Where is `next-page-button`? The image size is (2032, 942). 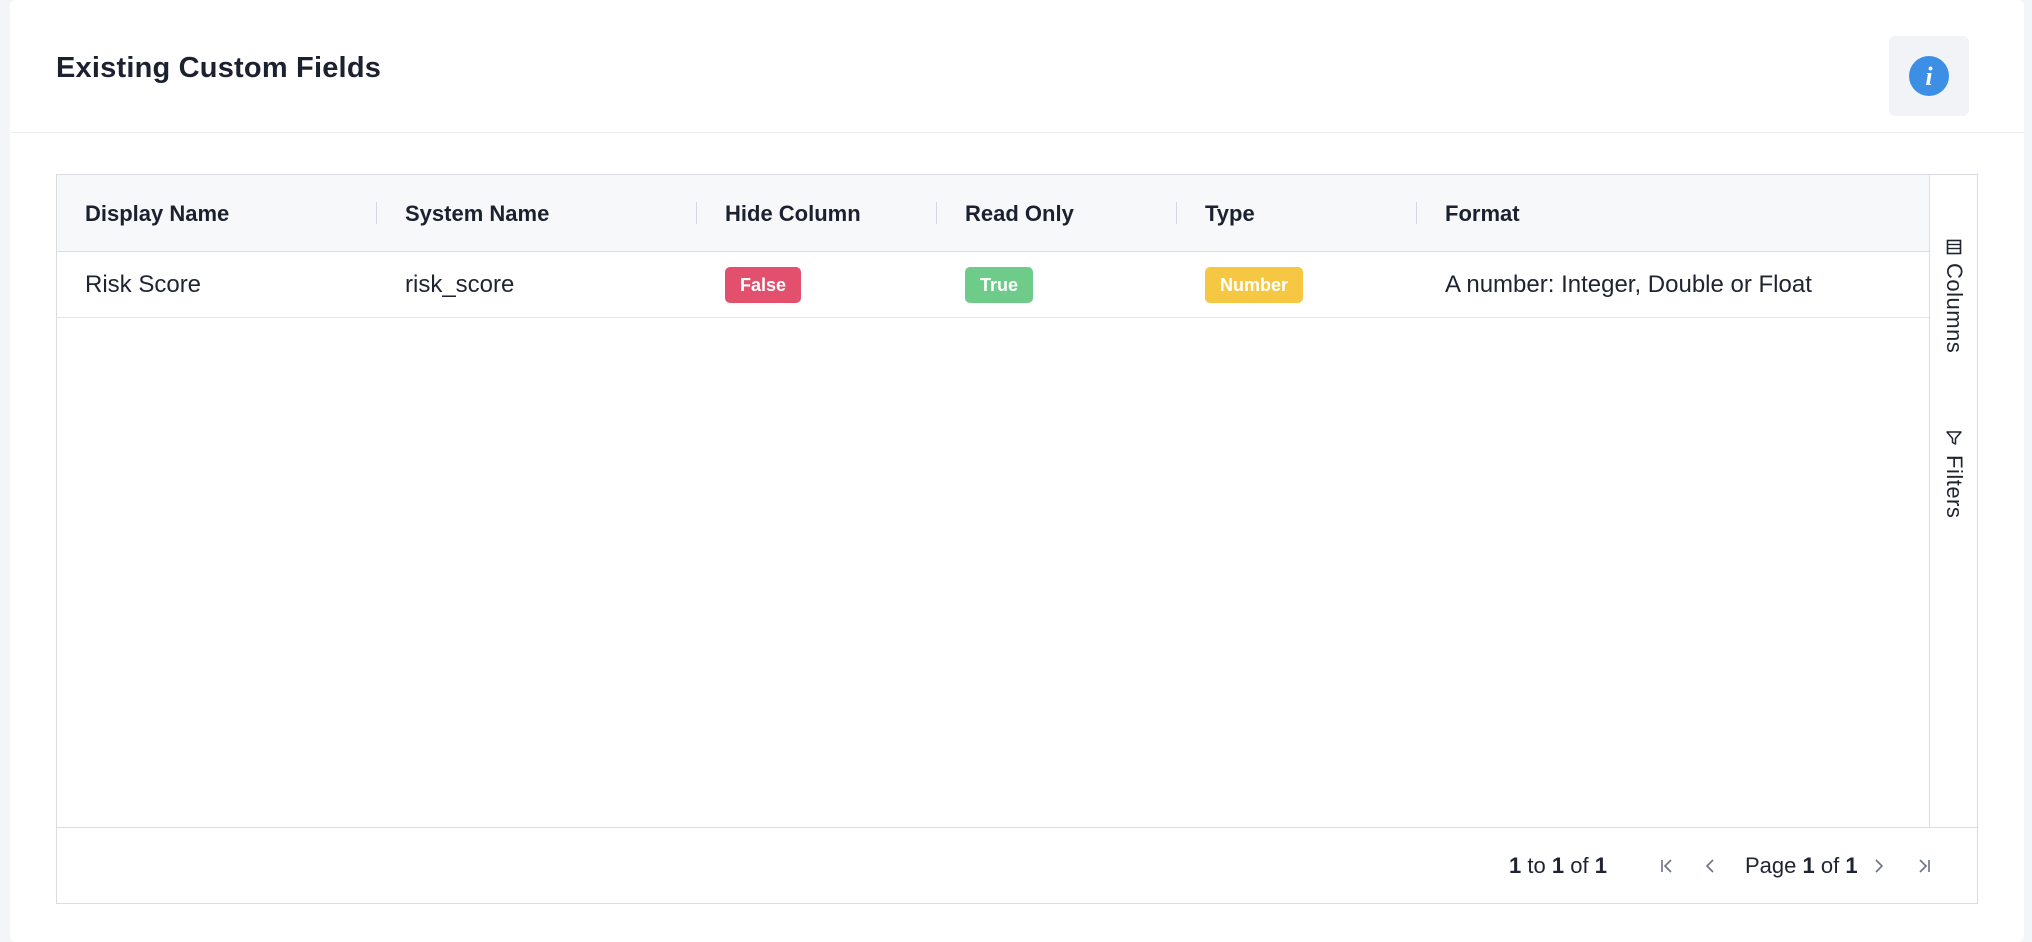
next-page-button is located at coordinates (1879, 866).